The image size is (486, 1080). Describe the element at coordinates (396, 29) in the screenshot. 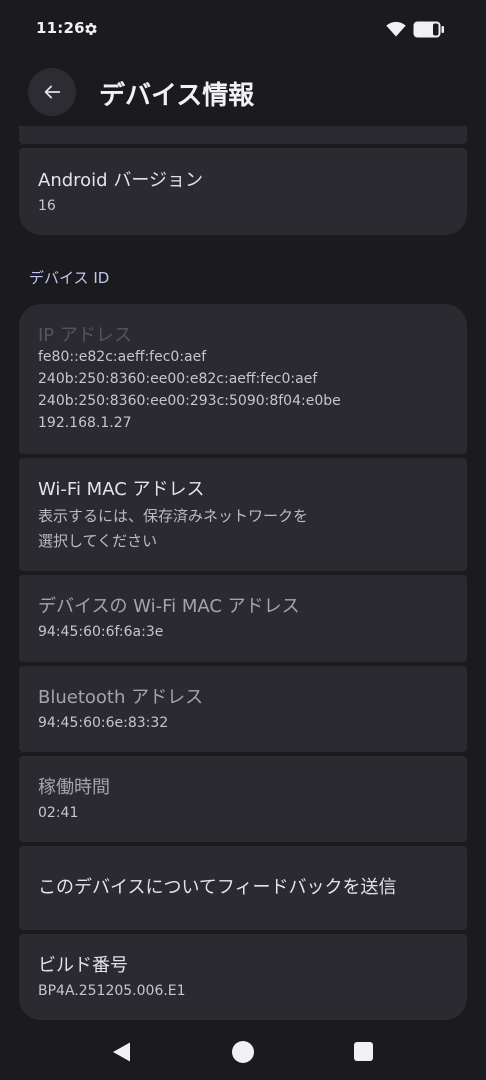

I see `wifi-icon` at that location.